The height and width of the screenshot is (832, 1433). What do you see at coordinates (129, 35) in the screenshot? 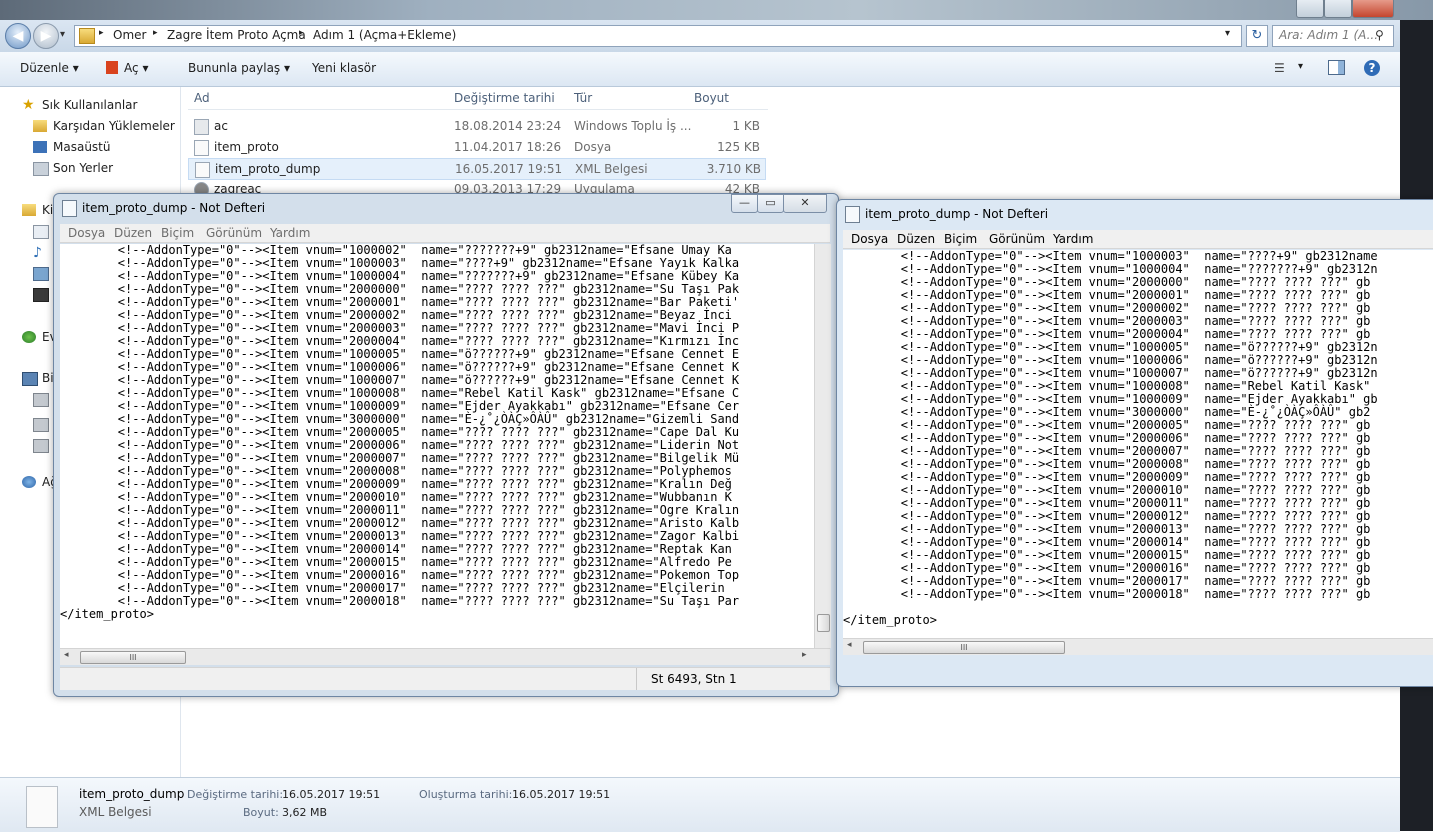
I see `breadcrumb-item-omer: Omer` at bounding box center [129, 35].